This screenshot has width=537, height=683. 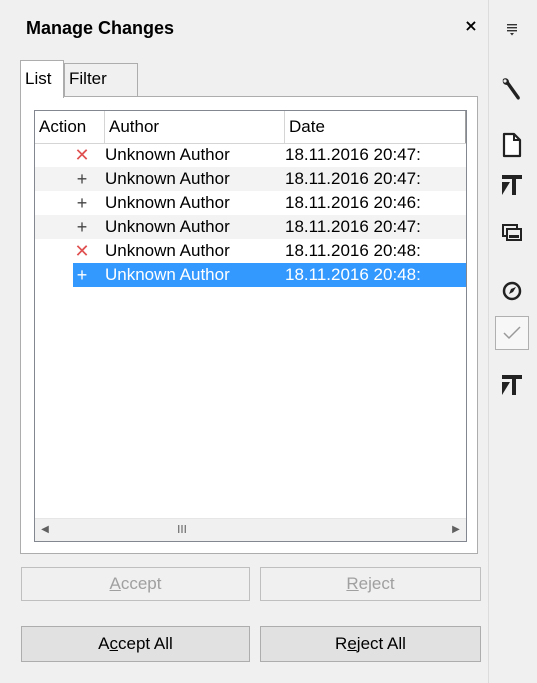 I want to click on accept-all-label-pre: A, so click(x=104, y=643).